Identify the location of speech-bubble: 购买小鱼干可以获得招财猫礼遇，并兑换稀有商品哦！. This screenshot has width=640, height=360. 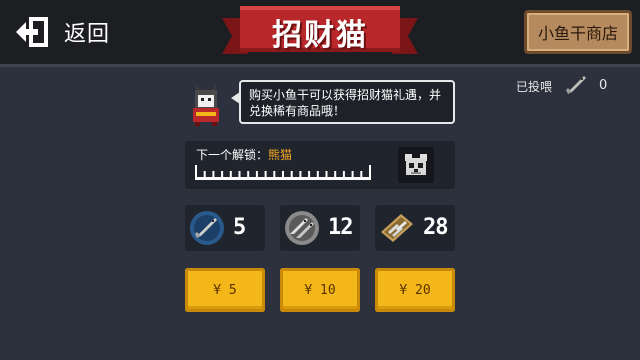
(347, 102).